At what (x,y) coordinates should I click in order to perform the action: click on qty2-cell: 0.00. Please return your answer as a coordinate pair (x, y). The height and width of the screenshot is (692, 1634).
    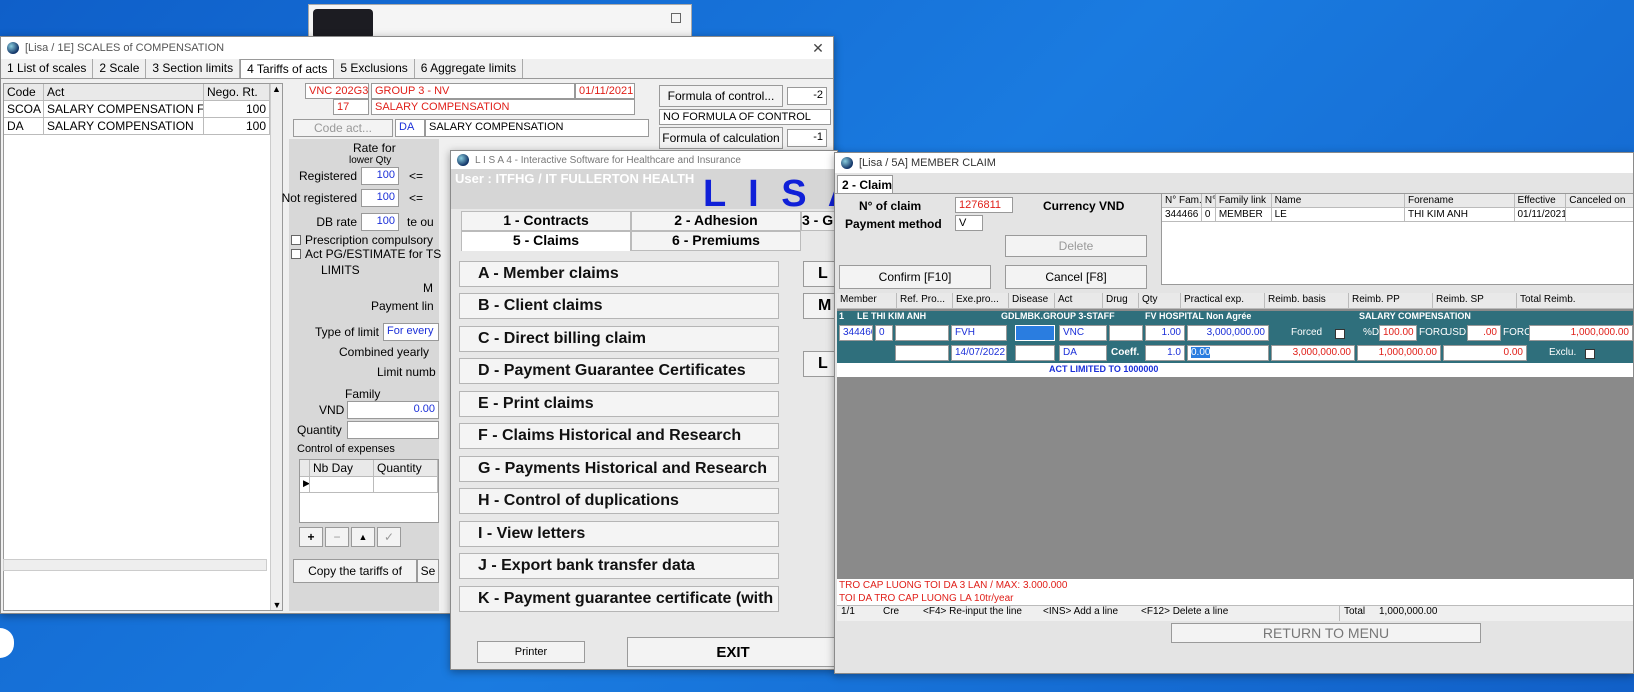
    Looking at the image, I should click on (1228, 353).